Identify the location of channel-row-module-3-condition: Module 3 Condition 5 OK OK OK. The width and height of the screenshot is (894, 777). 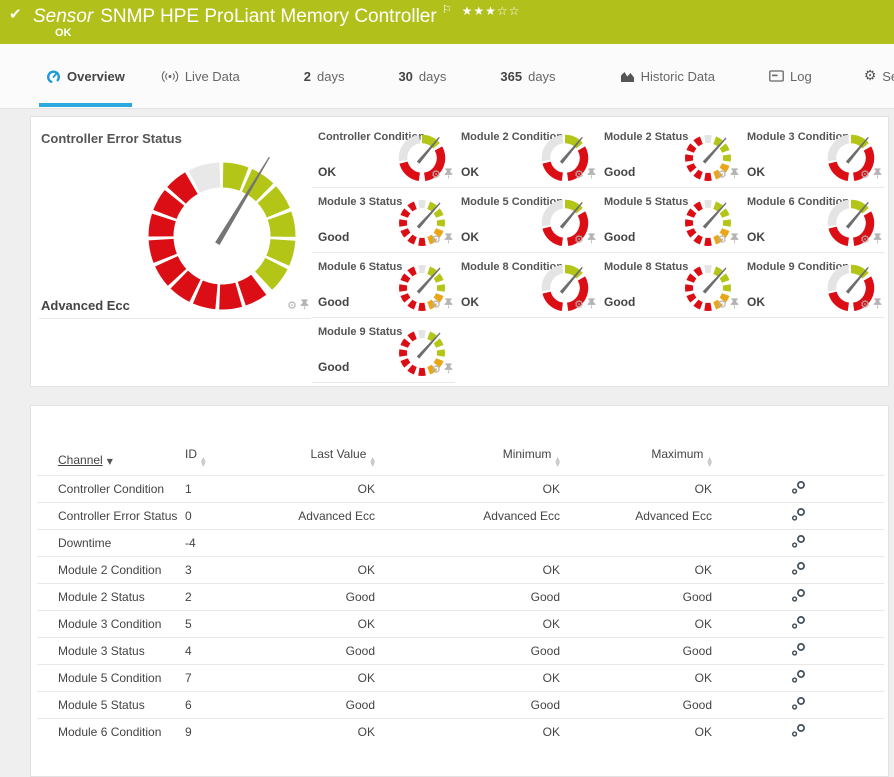
(460, 624).